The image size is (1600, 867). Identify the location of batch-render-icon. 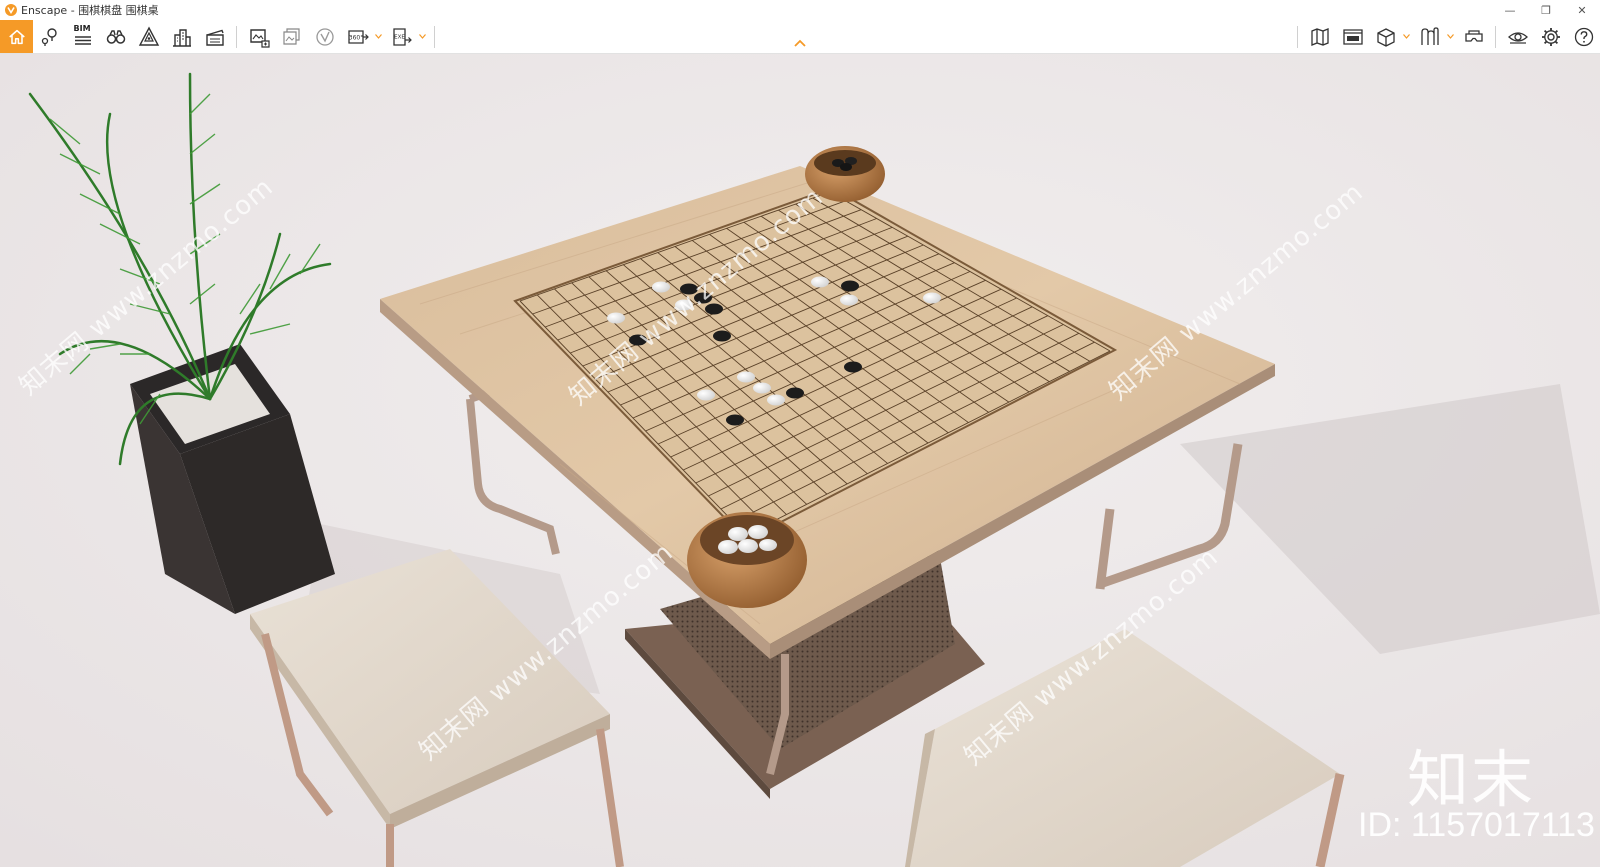
(291, 36).